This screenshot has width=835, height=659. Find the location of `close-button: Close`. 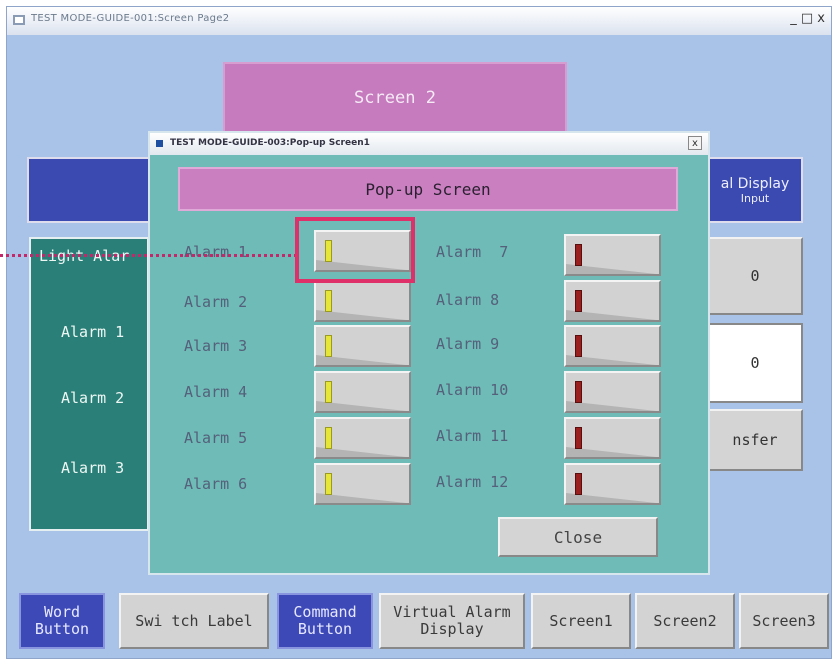

close-button: Close is located at coordinates (578, 537).